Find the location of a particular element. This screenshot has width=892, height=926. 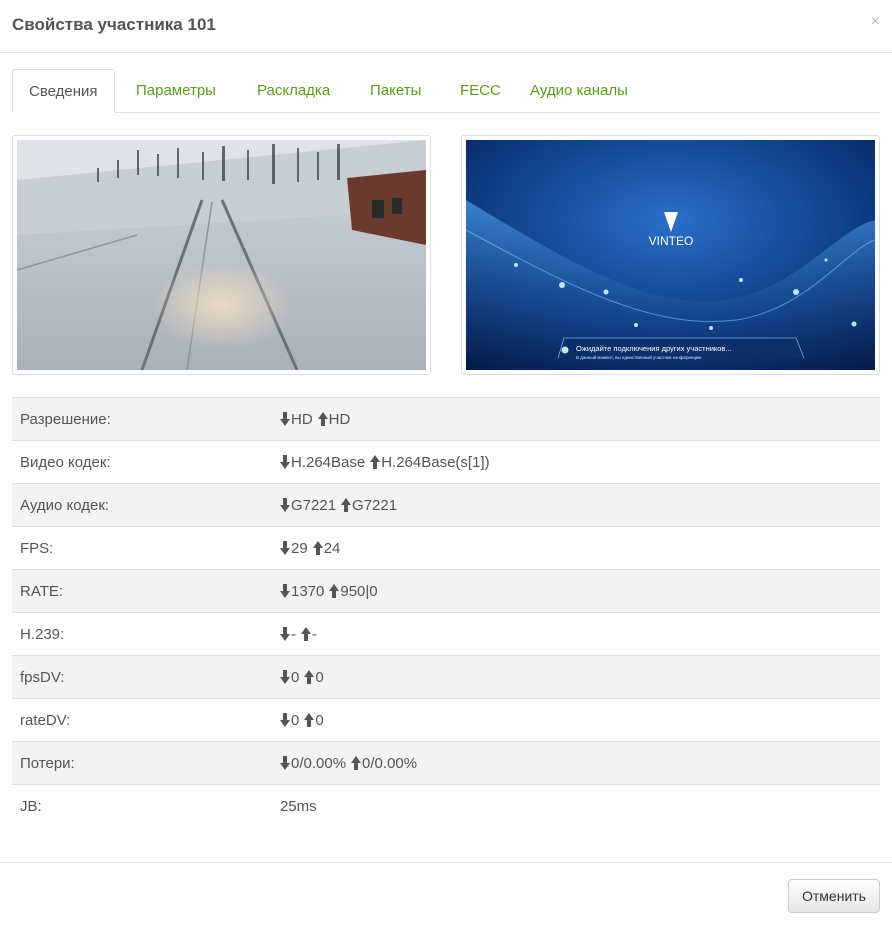

property-label: Аудио кодек: is located at coordinates (65, 505).